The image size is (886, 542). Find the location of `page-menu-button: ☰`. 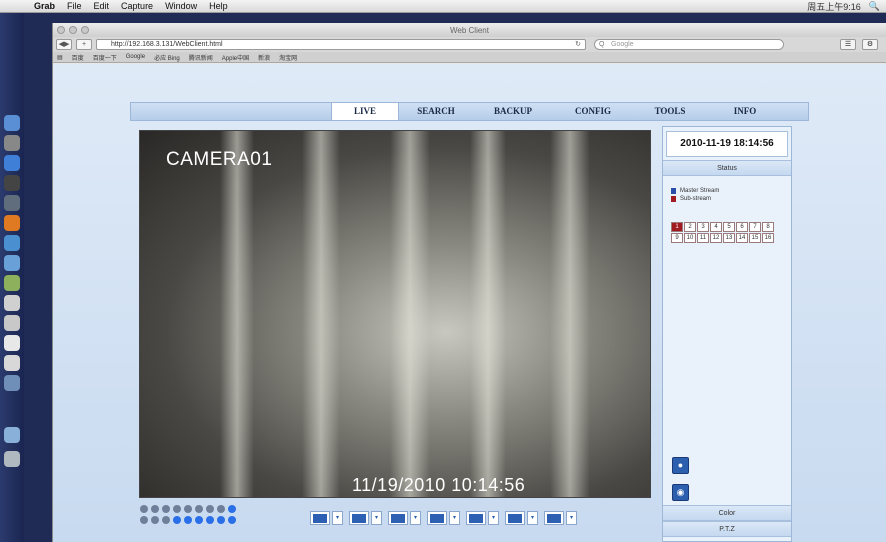

page-menu-button: ☰ is located at coordinates (848, 44).